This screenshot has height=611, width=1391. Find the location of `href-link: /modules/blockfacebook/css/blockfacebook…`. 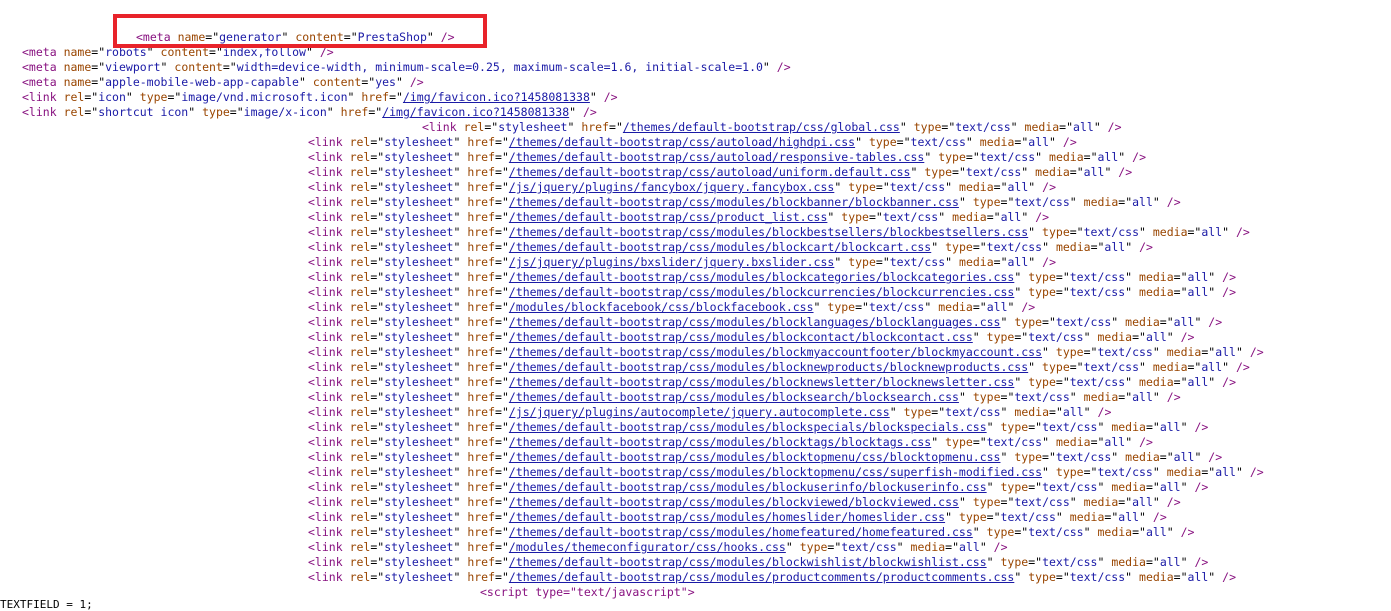

href-link: /modules/blockfacebook/css/blockfacebook… is located at coordinates (661, 307).